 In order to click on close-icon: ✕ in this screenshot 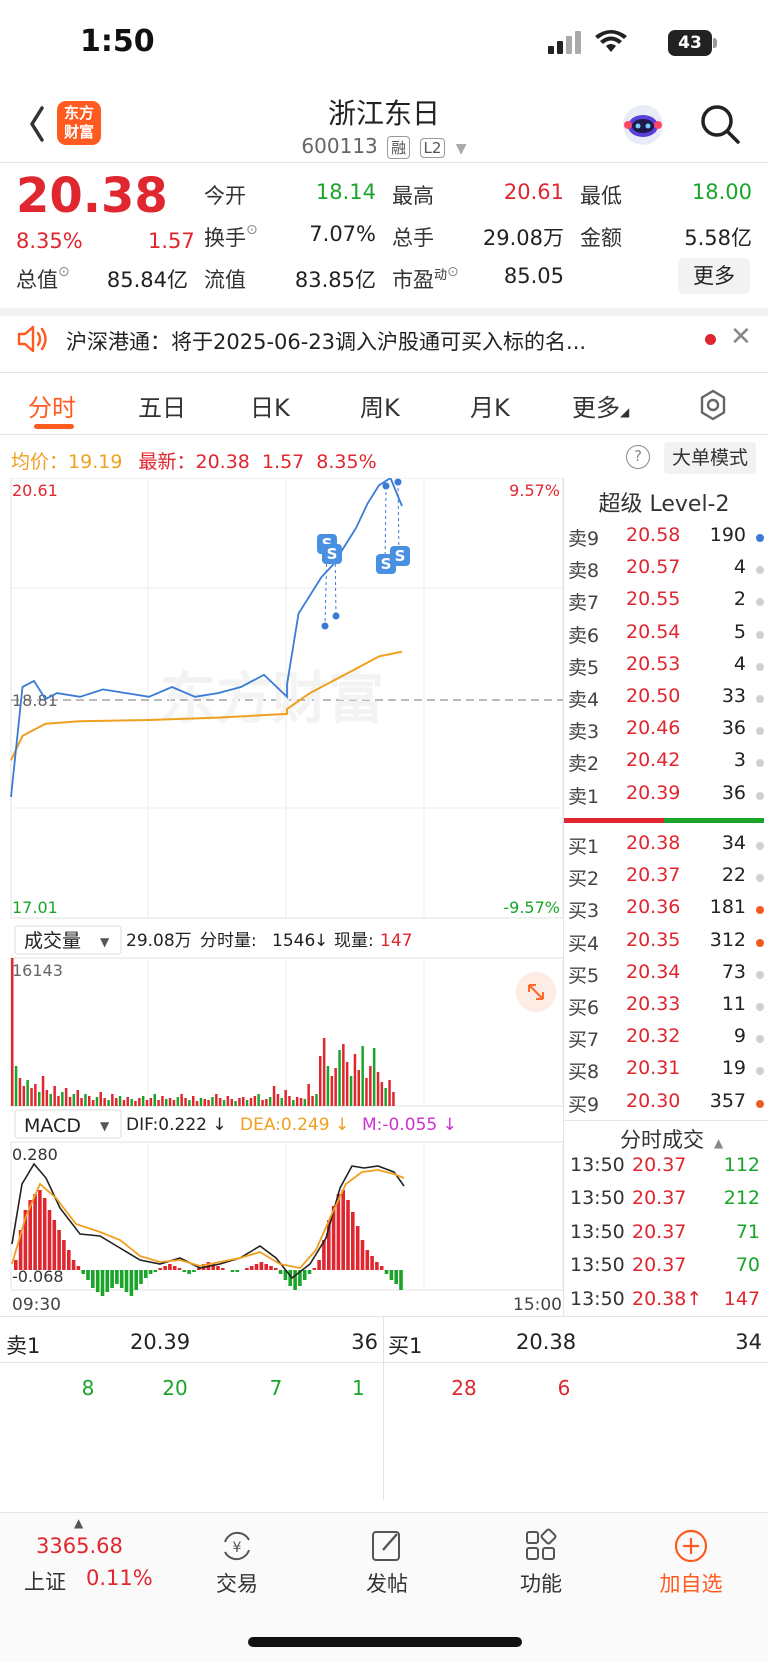, I will do `click(741, 337)`.